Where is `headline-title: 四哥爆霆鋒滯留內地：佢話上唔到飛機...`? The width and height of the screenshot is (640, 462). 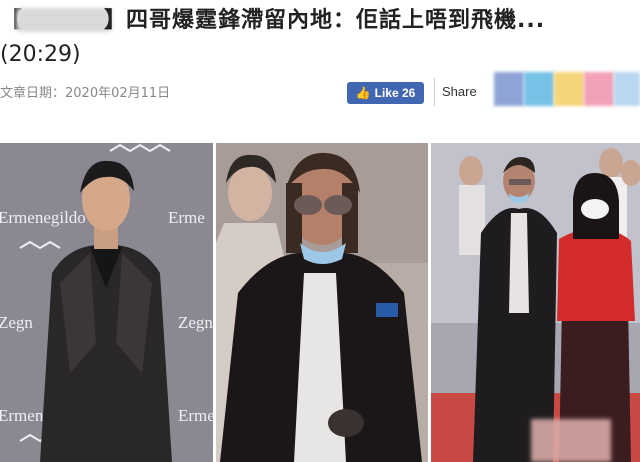 headline-title: 四哥爆霆鋒滯留內地：佢話上唔到飛機... is located at coordinates (335, 21).